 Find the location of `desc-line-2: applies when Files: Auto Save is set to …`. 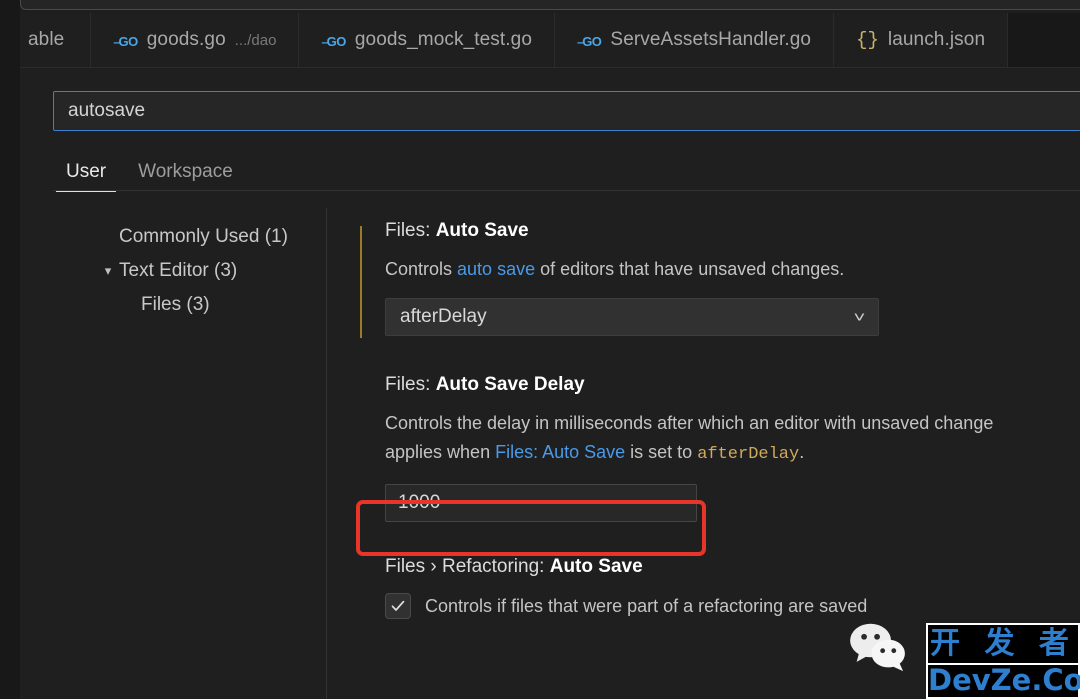

desc-line-2: applies when Files: Auto Save is set to … is located at coordinates (732, 453).